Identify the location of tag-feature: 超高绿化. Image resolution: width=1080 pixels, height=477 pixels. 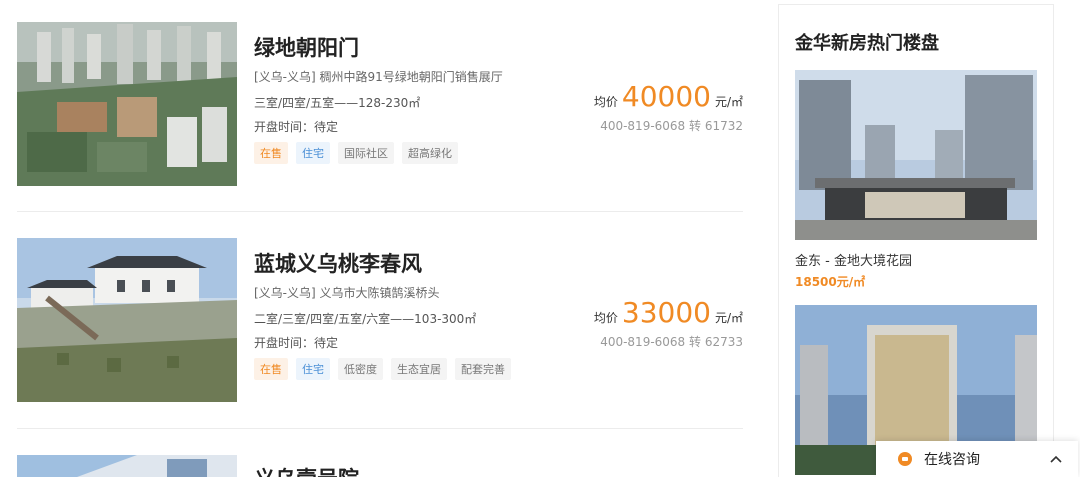
(430, 153).